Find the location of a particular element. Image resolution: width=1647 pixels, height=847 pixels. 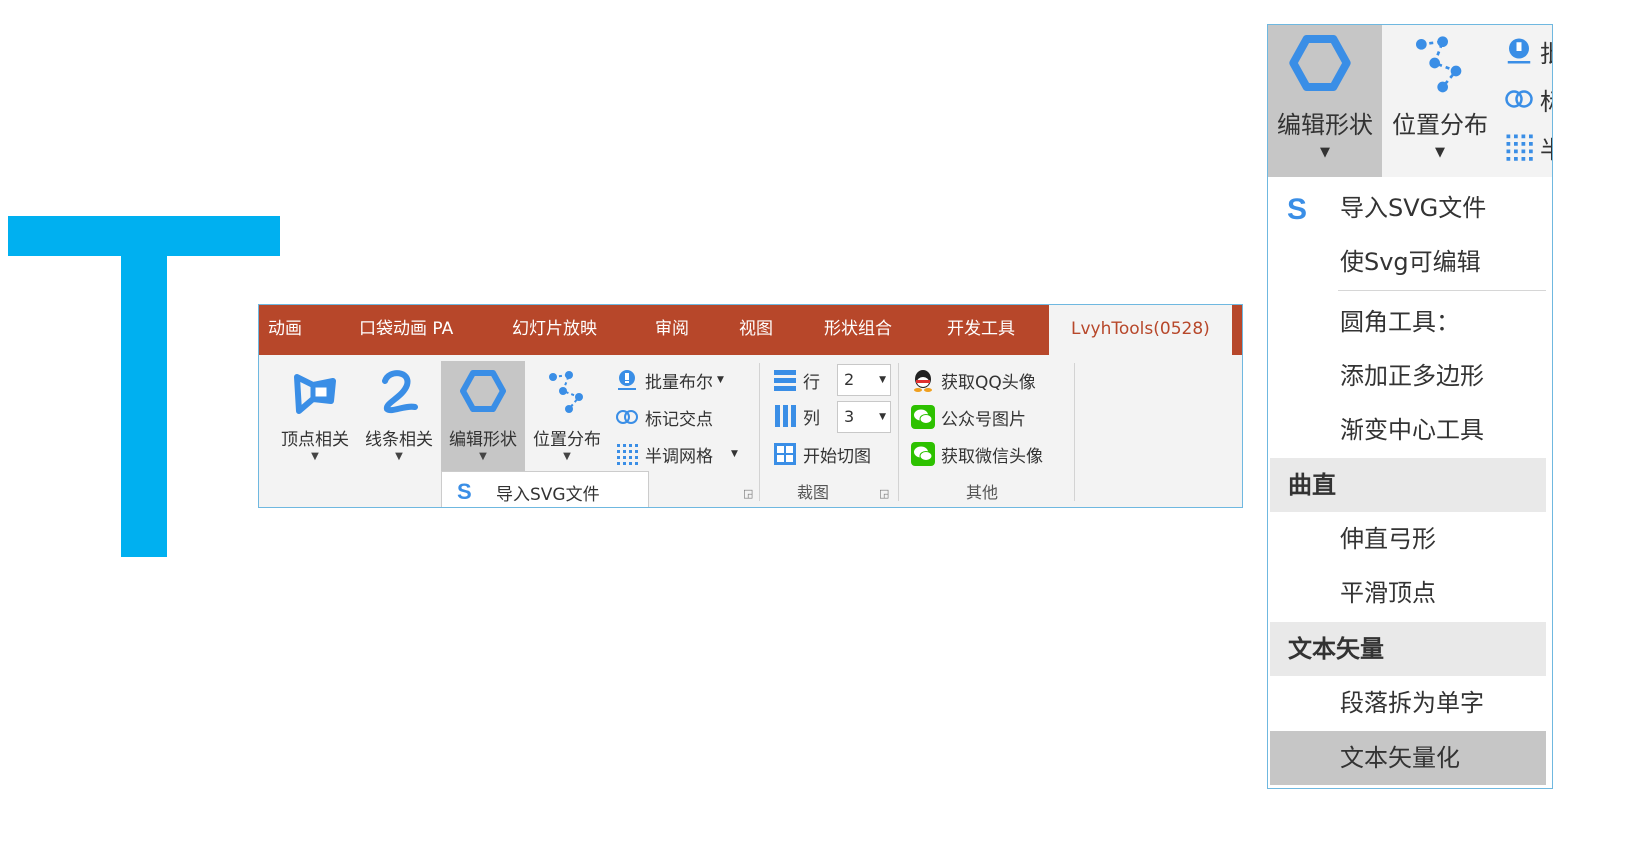

intersect-button-label: 标记交点 is located at coordinates (679, 419).